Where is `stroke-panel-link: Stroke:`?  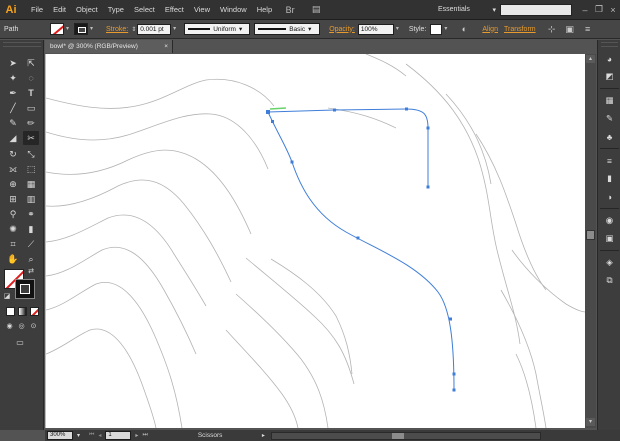 stroke-panel-link: Stroke: is located at coordinates (117, 29).